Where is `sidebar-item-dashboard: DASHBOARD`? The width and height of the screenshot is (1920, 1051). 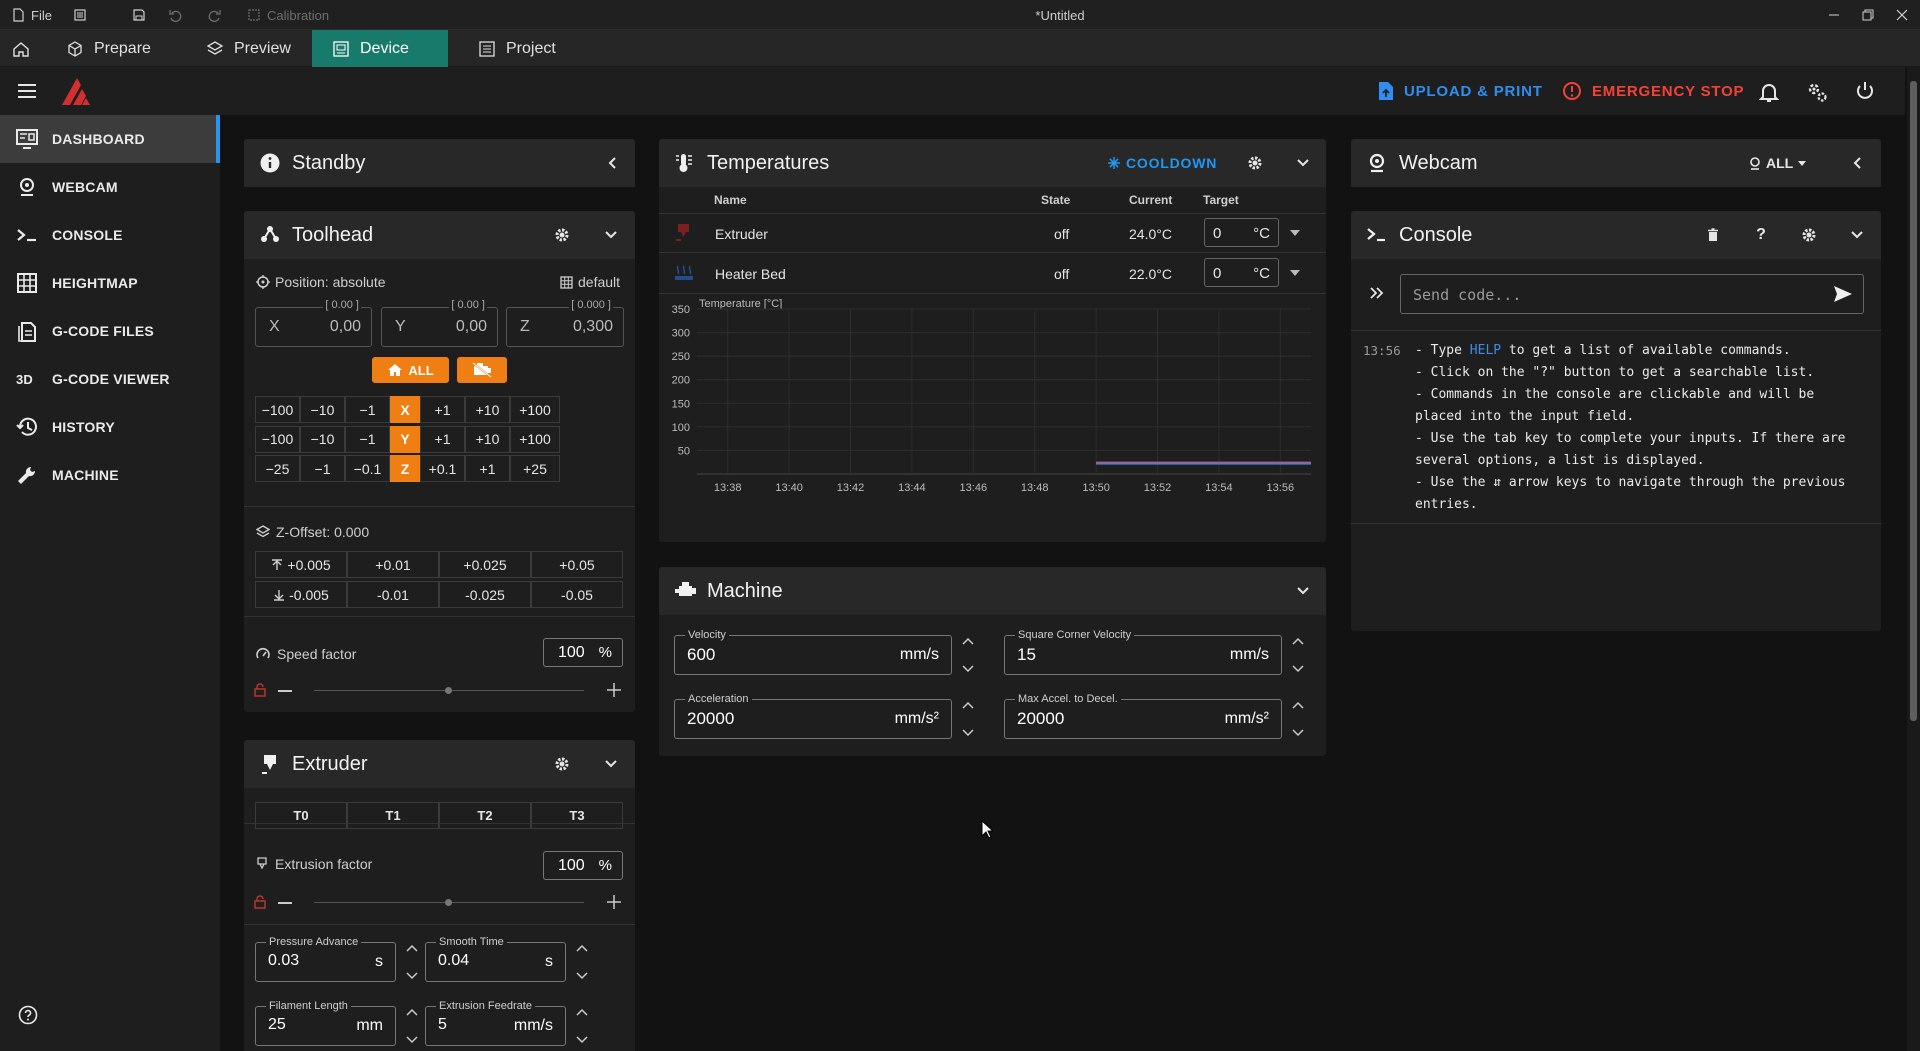 sidebar-item-dashboard: DASHBOARD is located at coordinates (110, 139).